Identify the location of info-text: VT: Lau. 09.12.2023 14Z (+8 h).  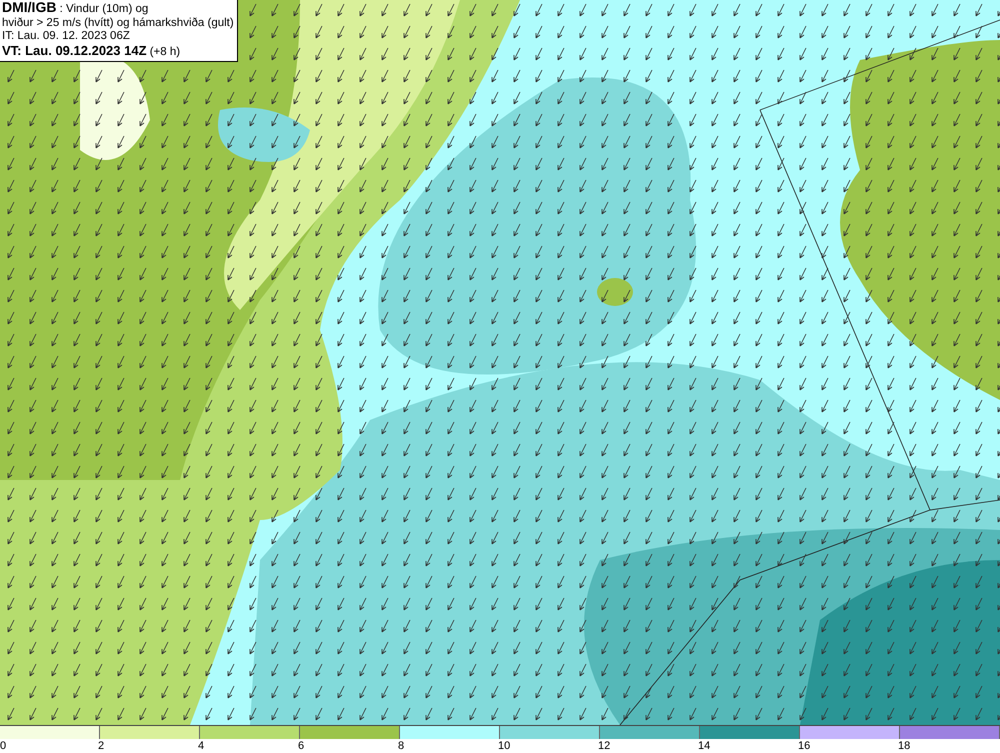
(92, 51).